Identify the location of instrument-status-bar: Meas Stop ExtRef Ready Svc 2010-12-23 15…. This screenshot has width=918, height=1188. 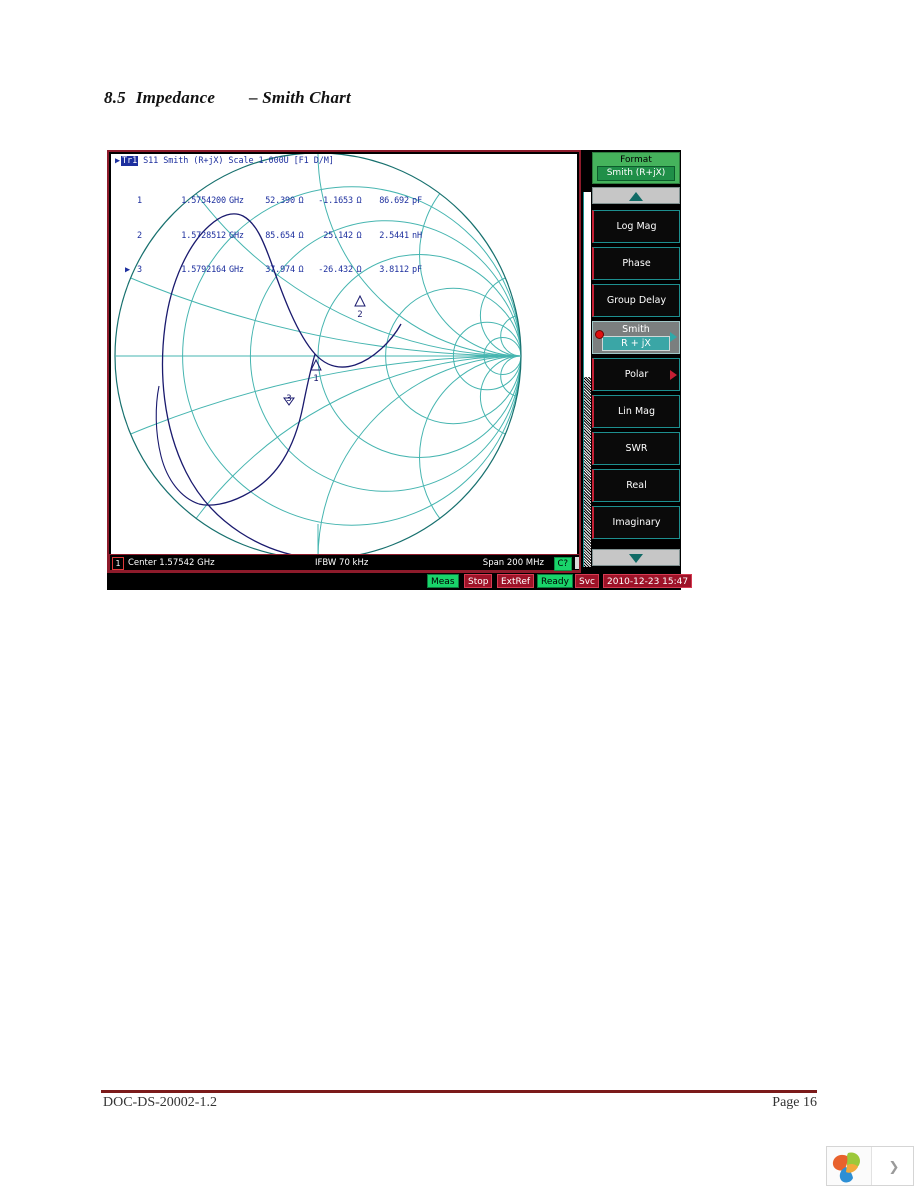
(400, 581).